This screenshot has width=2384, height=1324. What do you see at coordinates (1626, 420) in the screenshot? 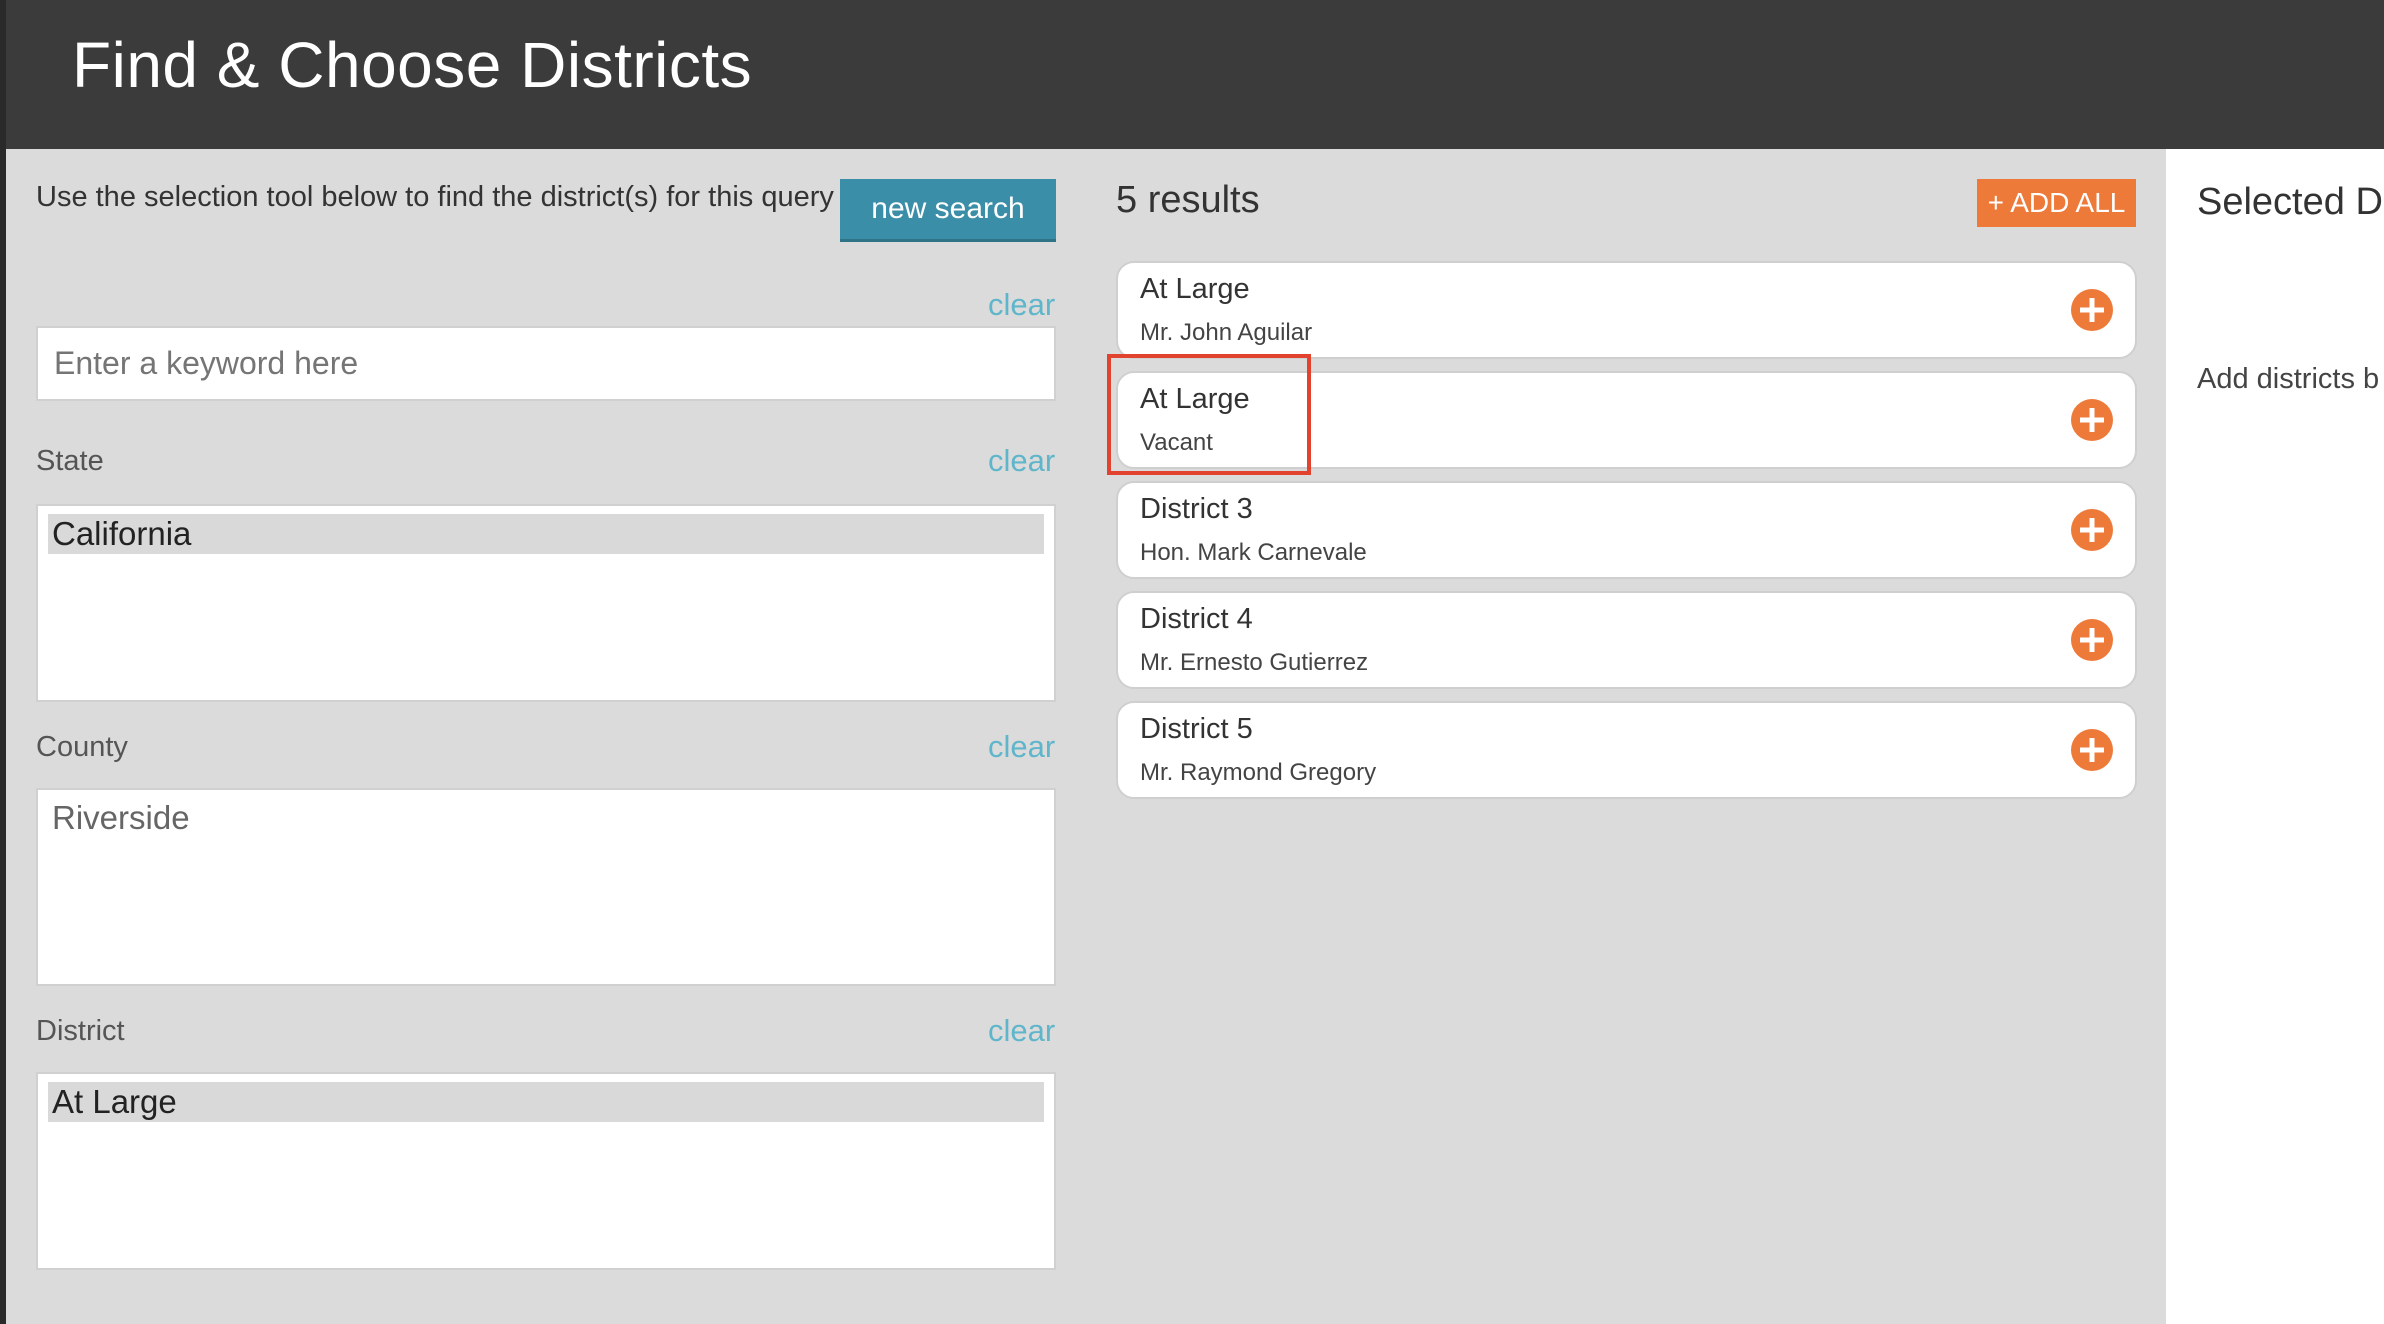
I see `result-item: At Large Vacant` at bounding box center [1626, 420].